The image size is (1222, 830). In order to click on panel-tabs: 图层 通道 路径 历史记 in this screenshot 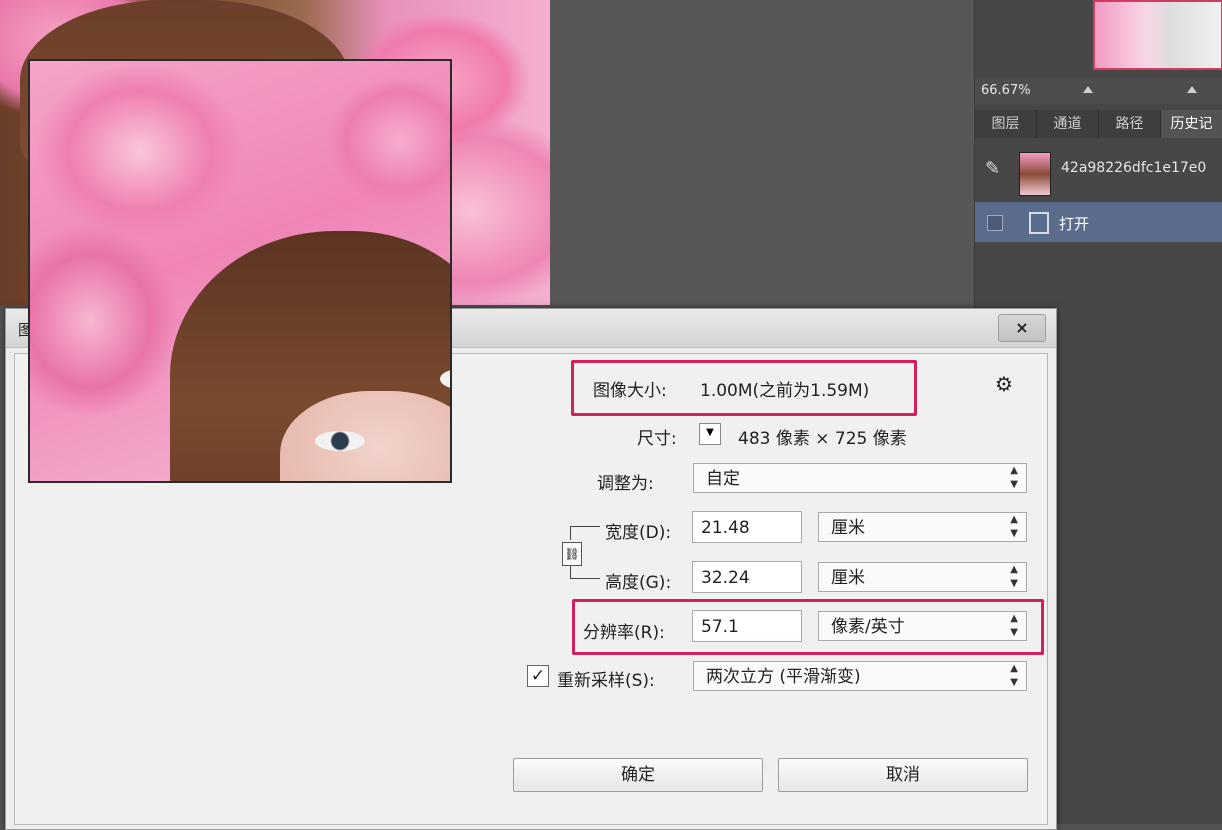, I will do `click(1098, 124)`.